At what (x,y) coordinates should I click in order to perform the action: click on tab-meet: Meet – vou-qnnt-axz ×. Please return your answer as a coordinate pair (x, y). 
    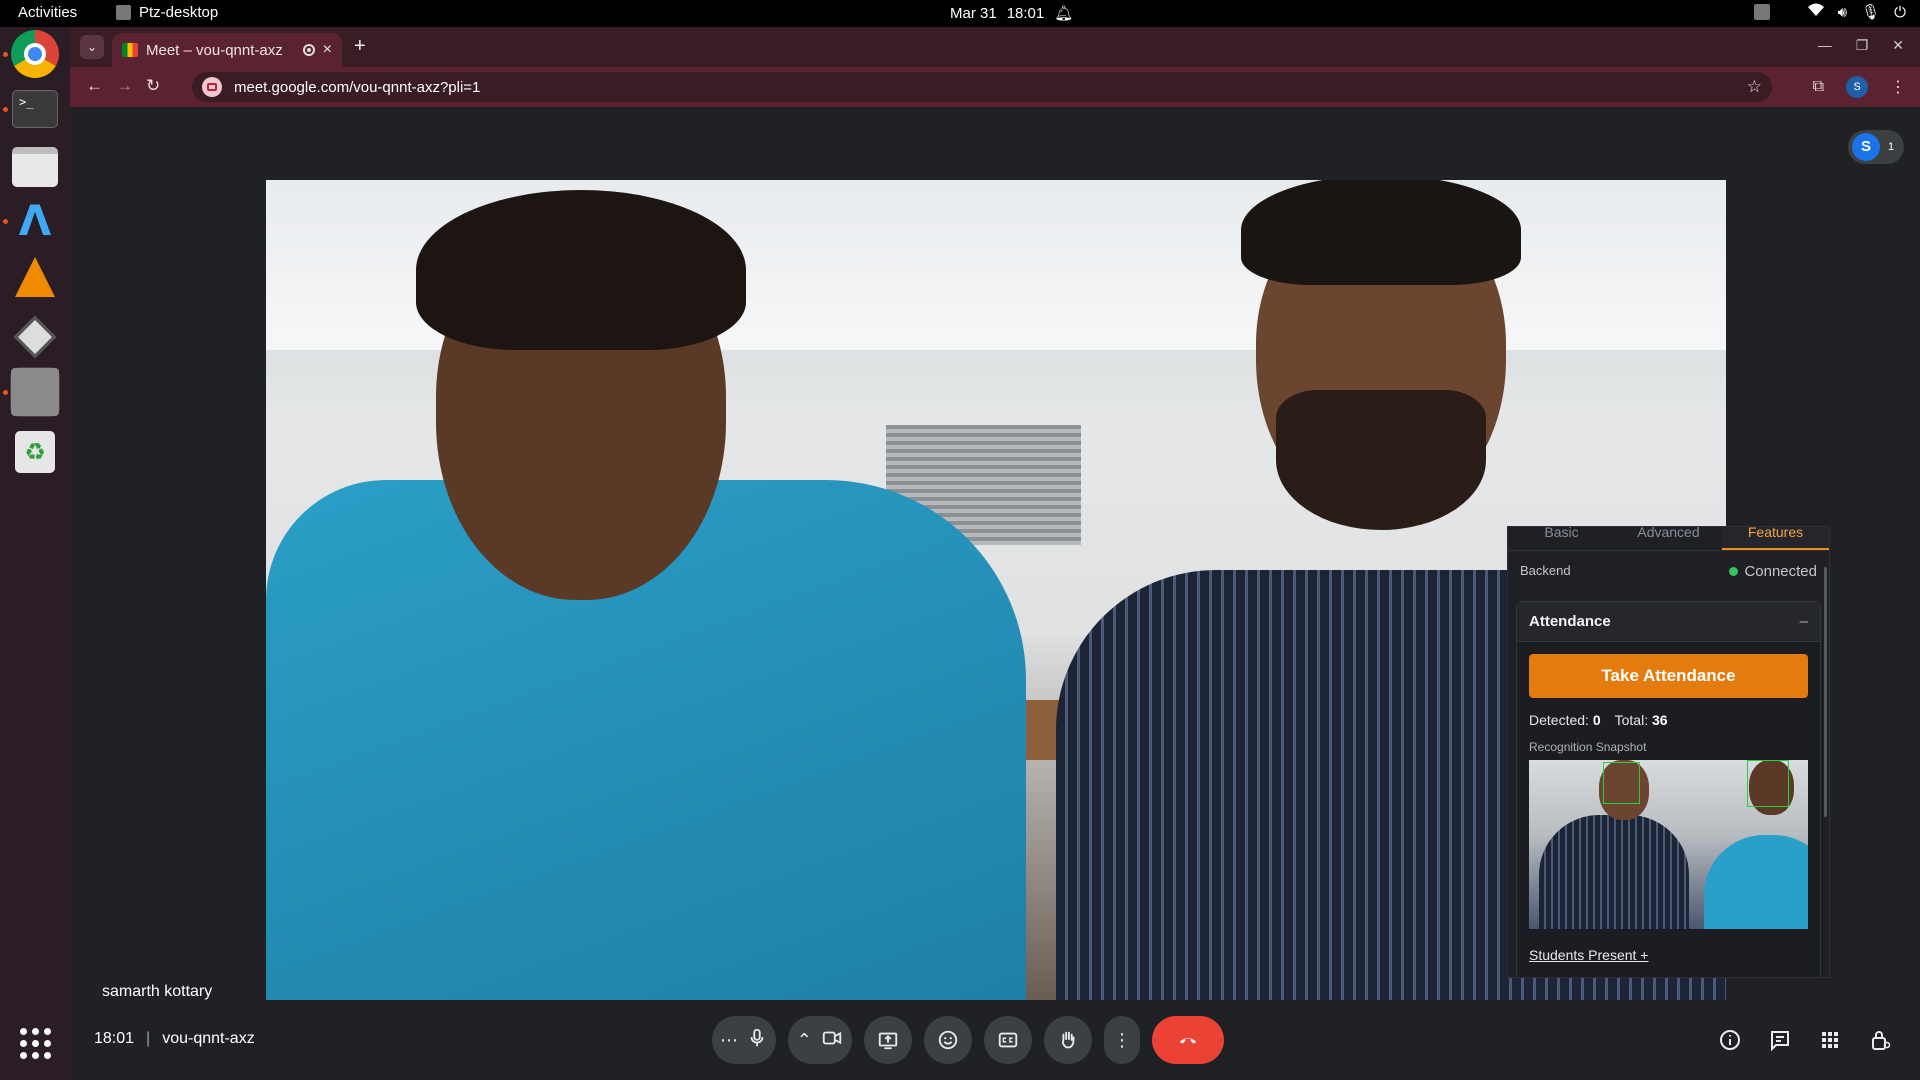
    Looking at the image, I should click on (227, 50).